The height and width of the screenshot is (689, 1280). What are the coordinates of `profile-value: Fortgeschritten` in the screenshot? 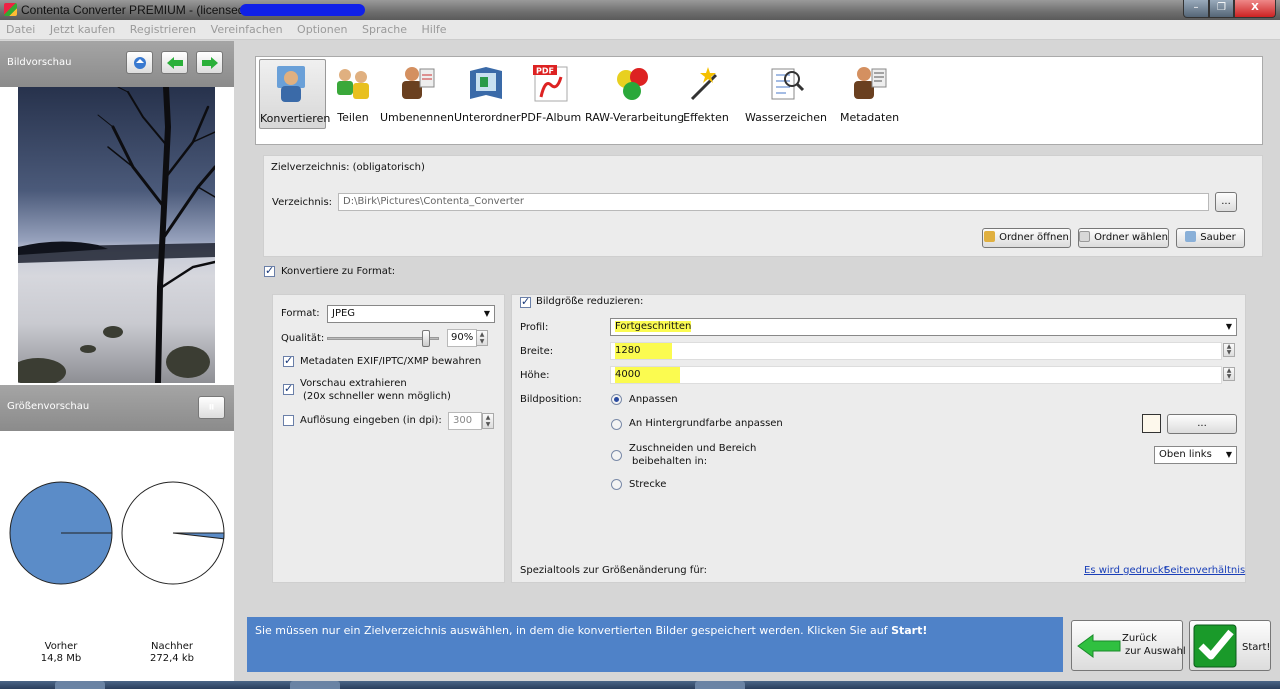 It's located at (653, 326).